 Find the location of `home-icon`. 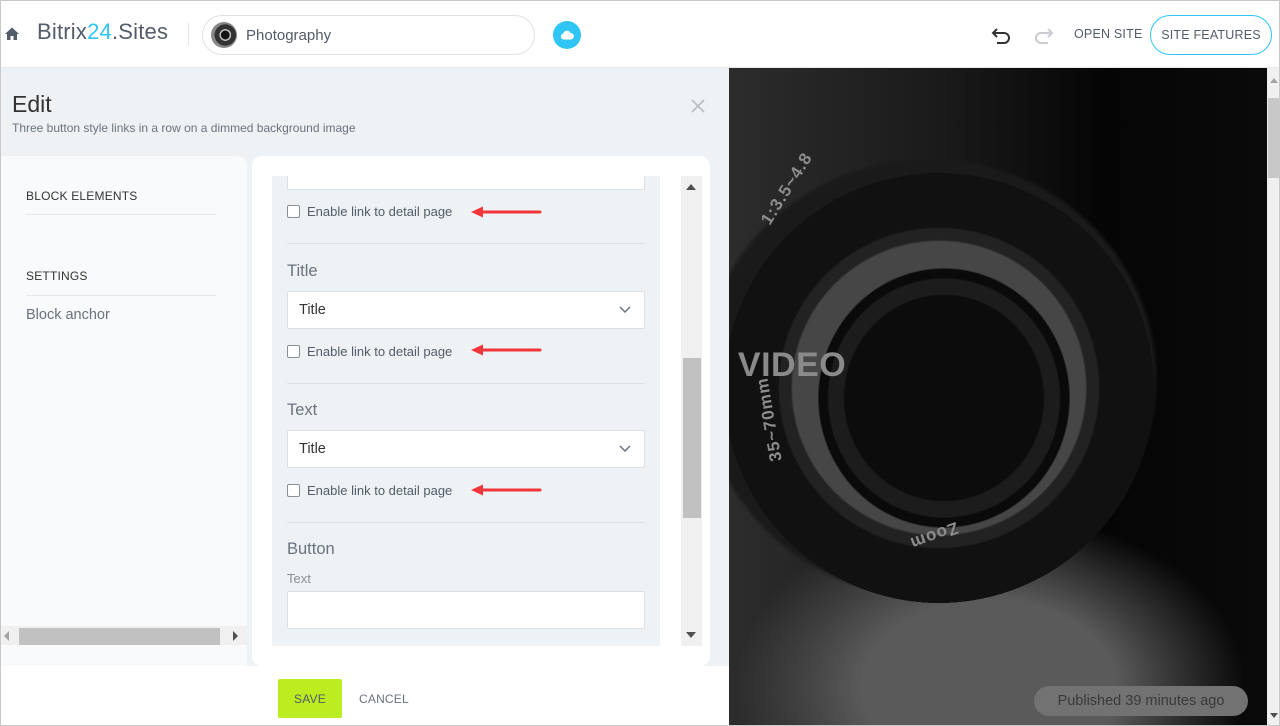

home-icon is located at coordinates (12, 34).